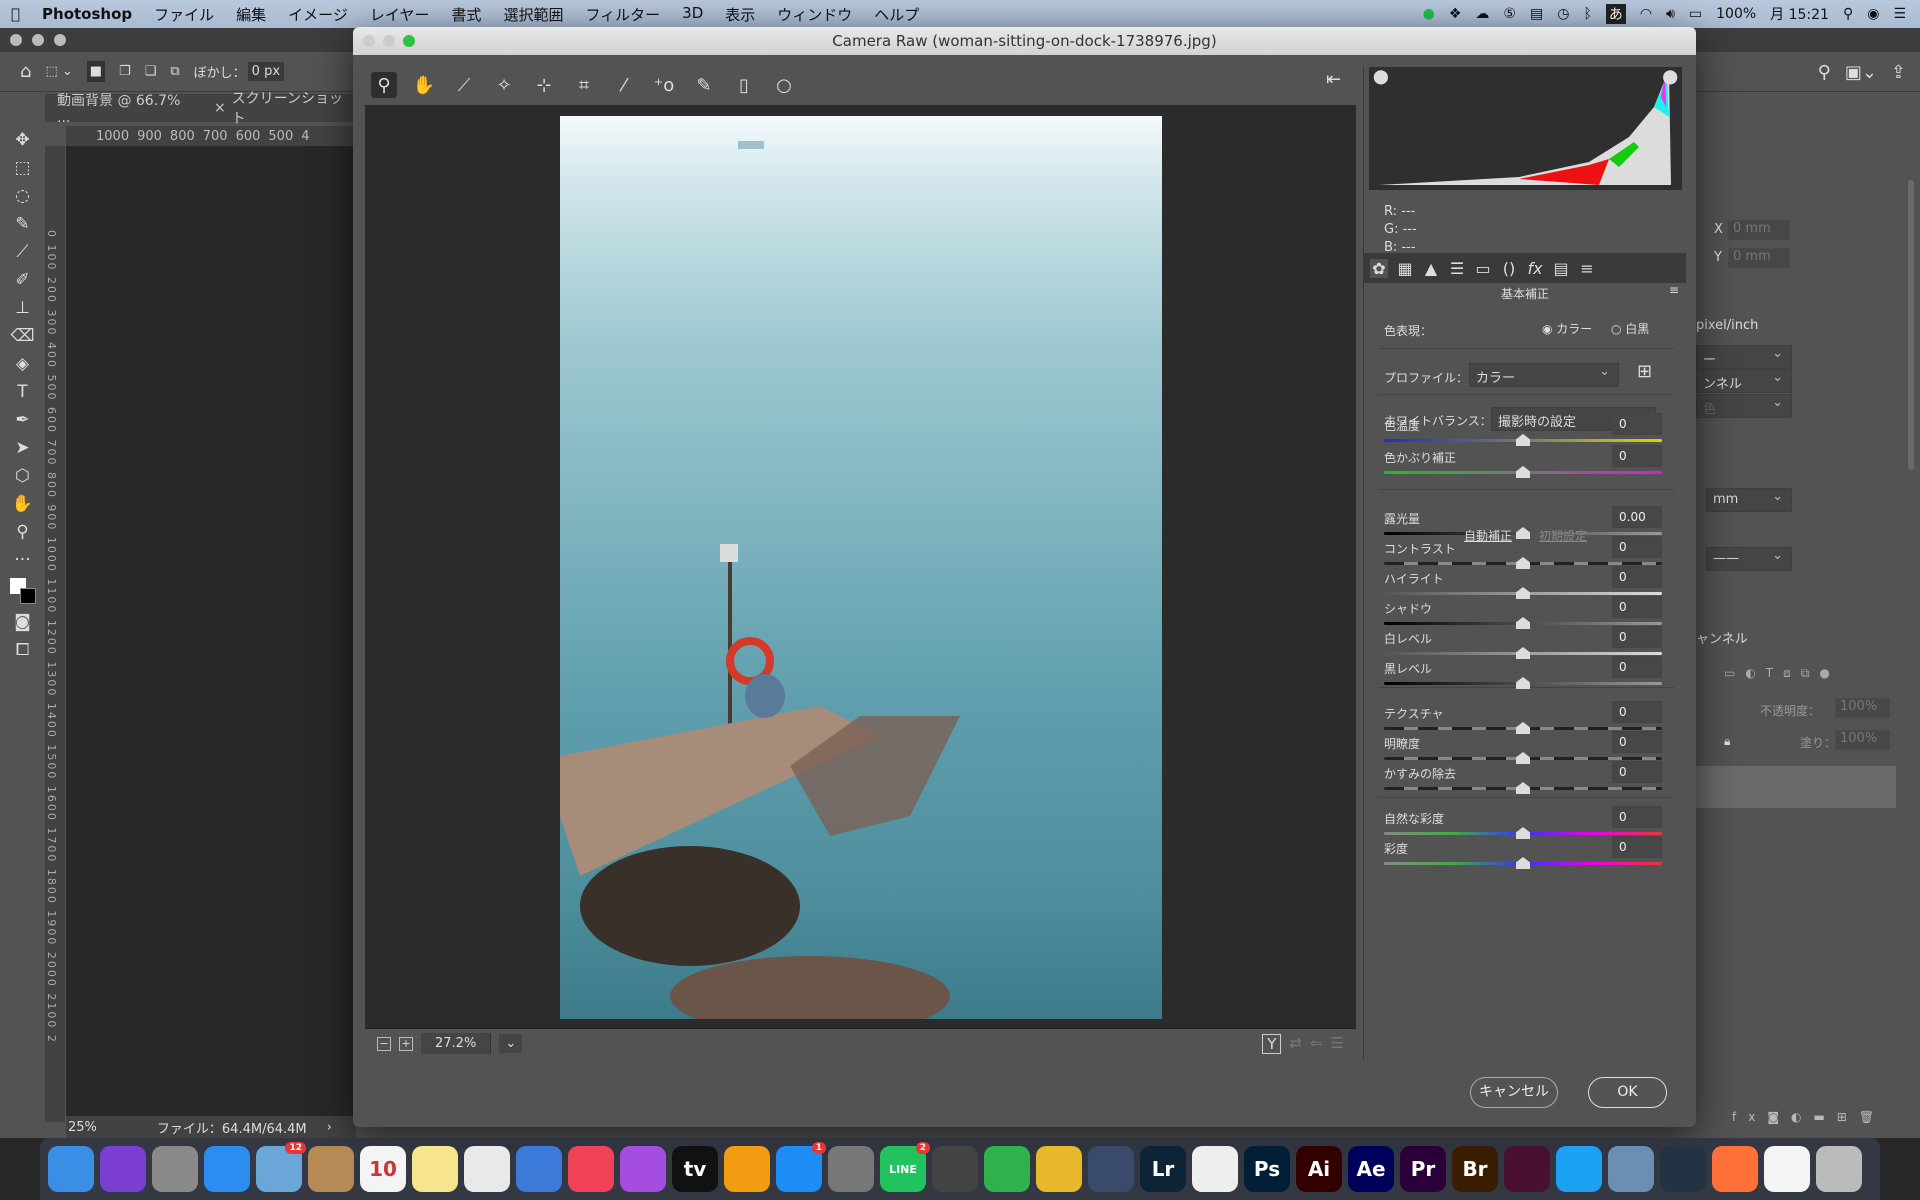 This screenshot has height=1200, width=1920. I want to click on dock-app-store: 1, so click(801, 1167).